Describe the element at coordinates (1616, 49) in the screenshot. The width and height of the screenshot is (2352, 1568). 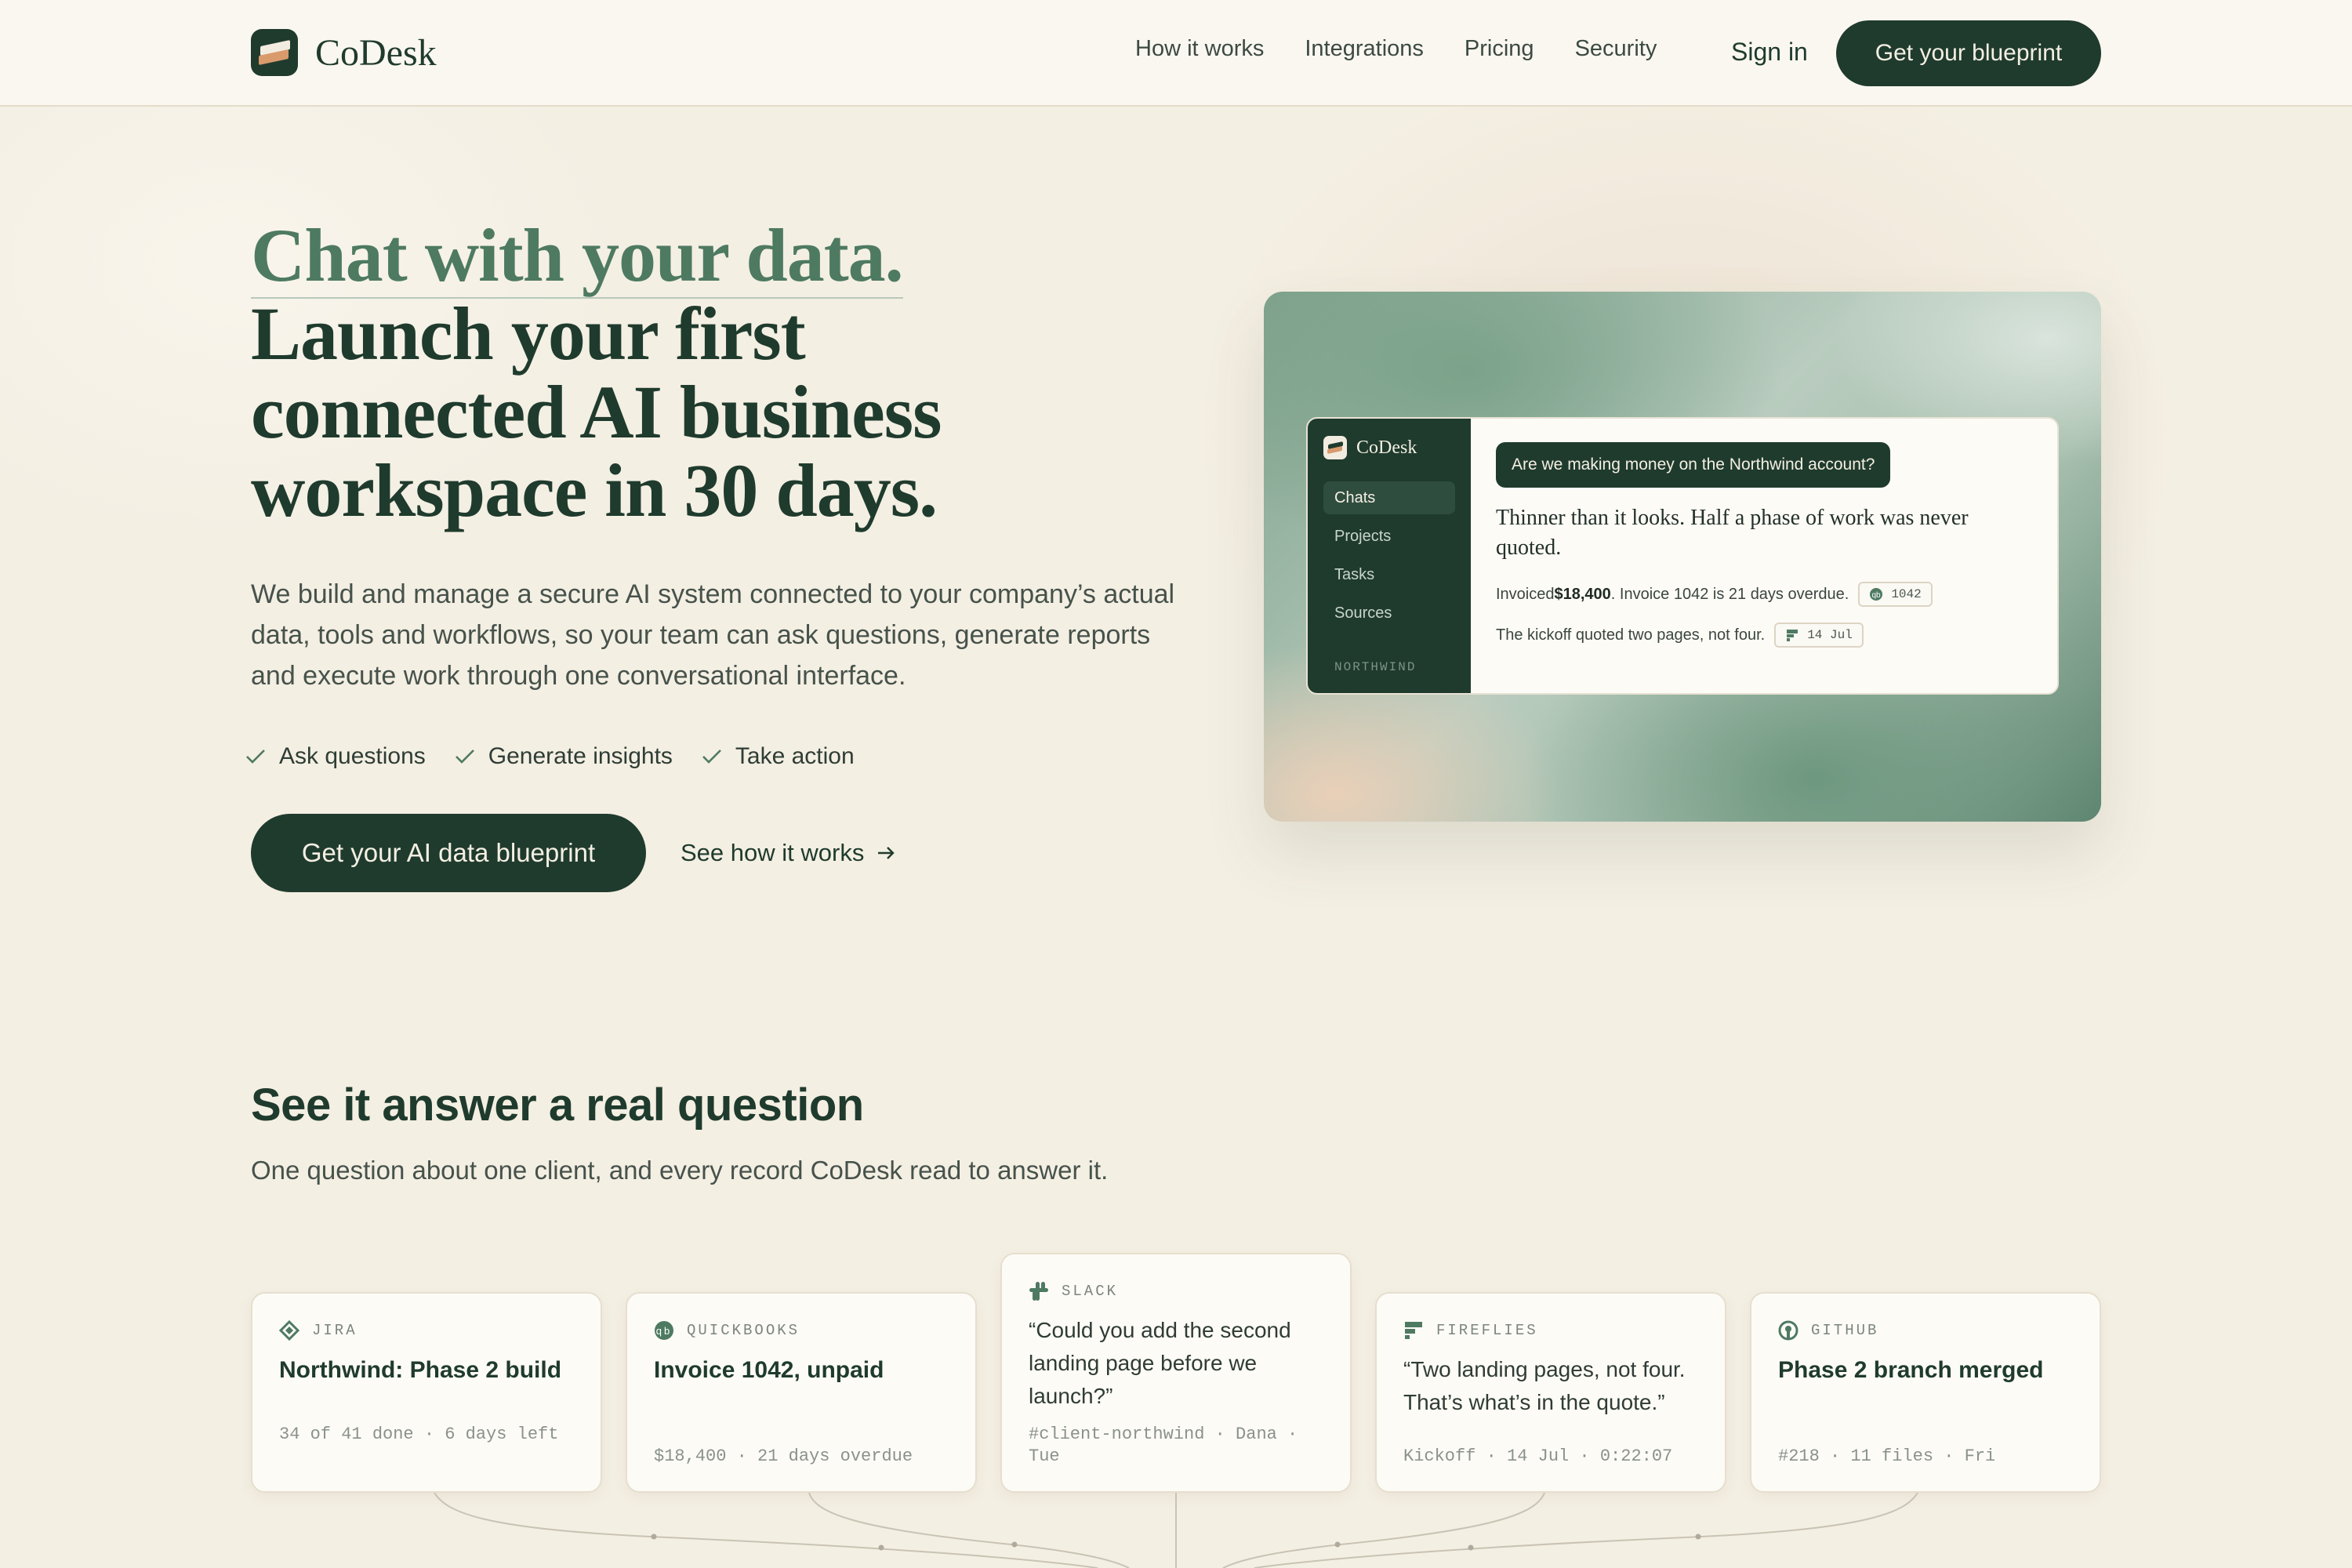
I see `nav-link-security: Security` at that location.